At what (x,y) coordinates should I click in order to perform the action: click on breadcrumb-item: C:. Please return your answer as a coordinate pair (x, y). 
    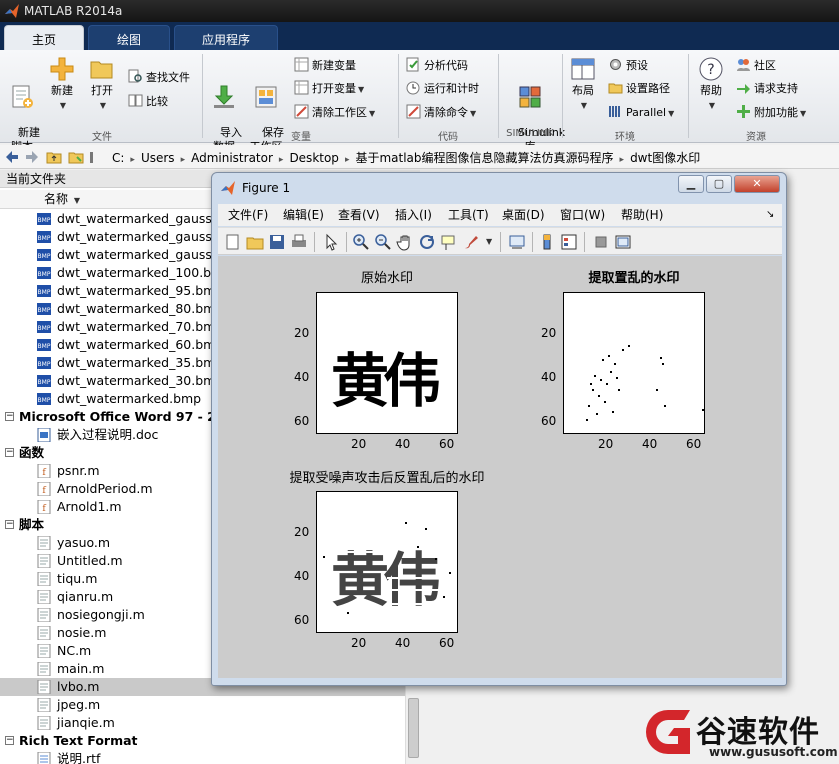
    Looking at the image, I should click on (118, 158).